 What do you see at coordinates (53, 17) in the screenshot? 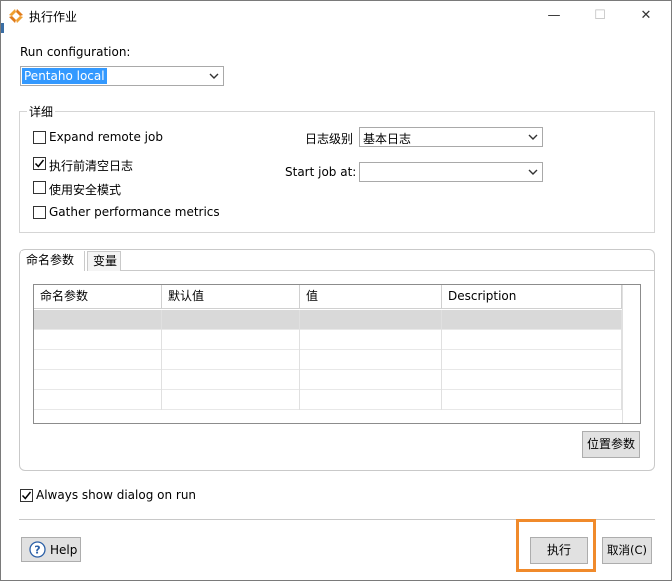
I see `window-title: 执行作业` at bounding box center [53, 17].